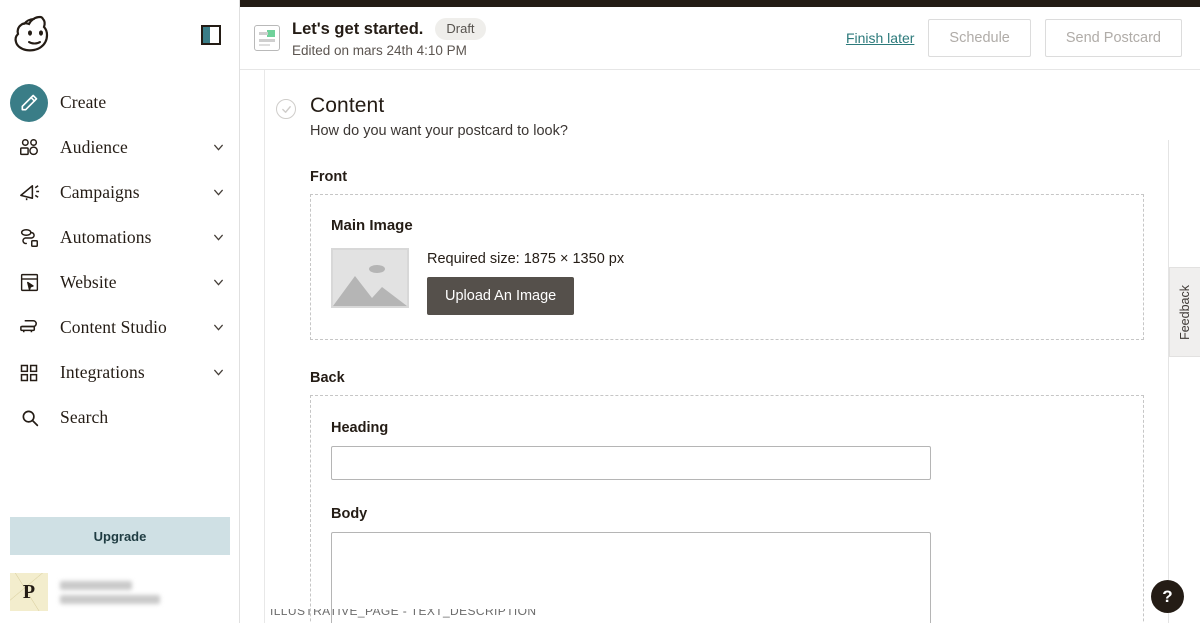 This screenshot has width=1200, height=623. What do you see at coordinates (119, 417) in the screenshot?
I see `sidebar-item-search: Search` at bounding box center [119, 417].